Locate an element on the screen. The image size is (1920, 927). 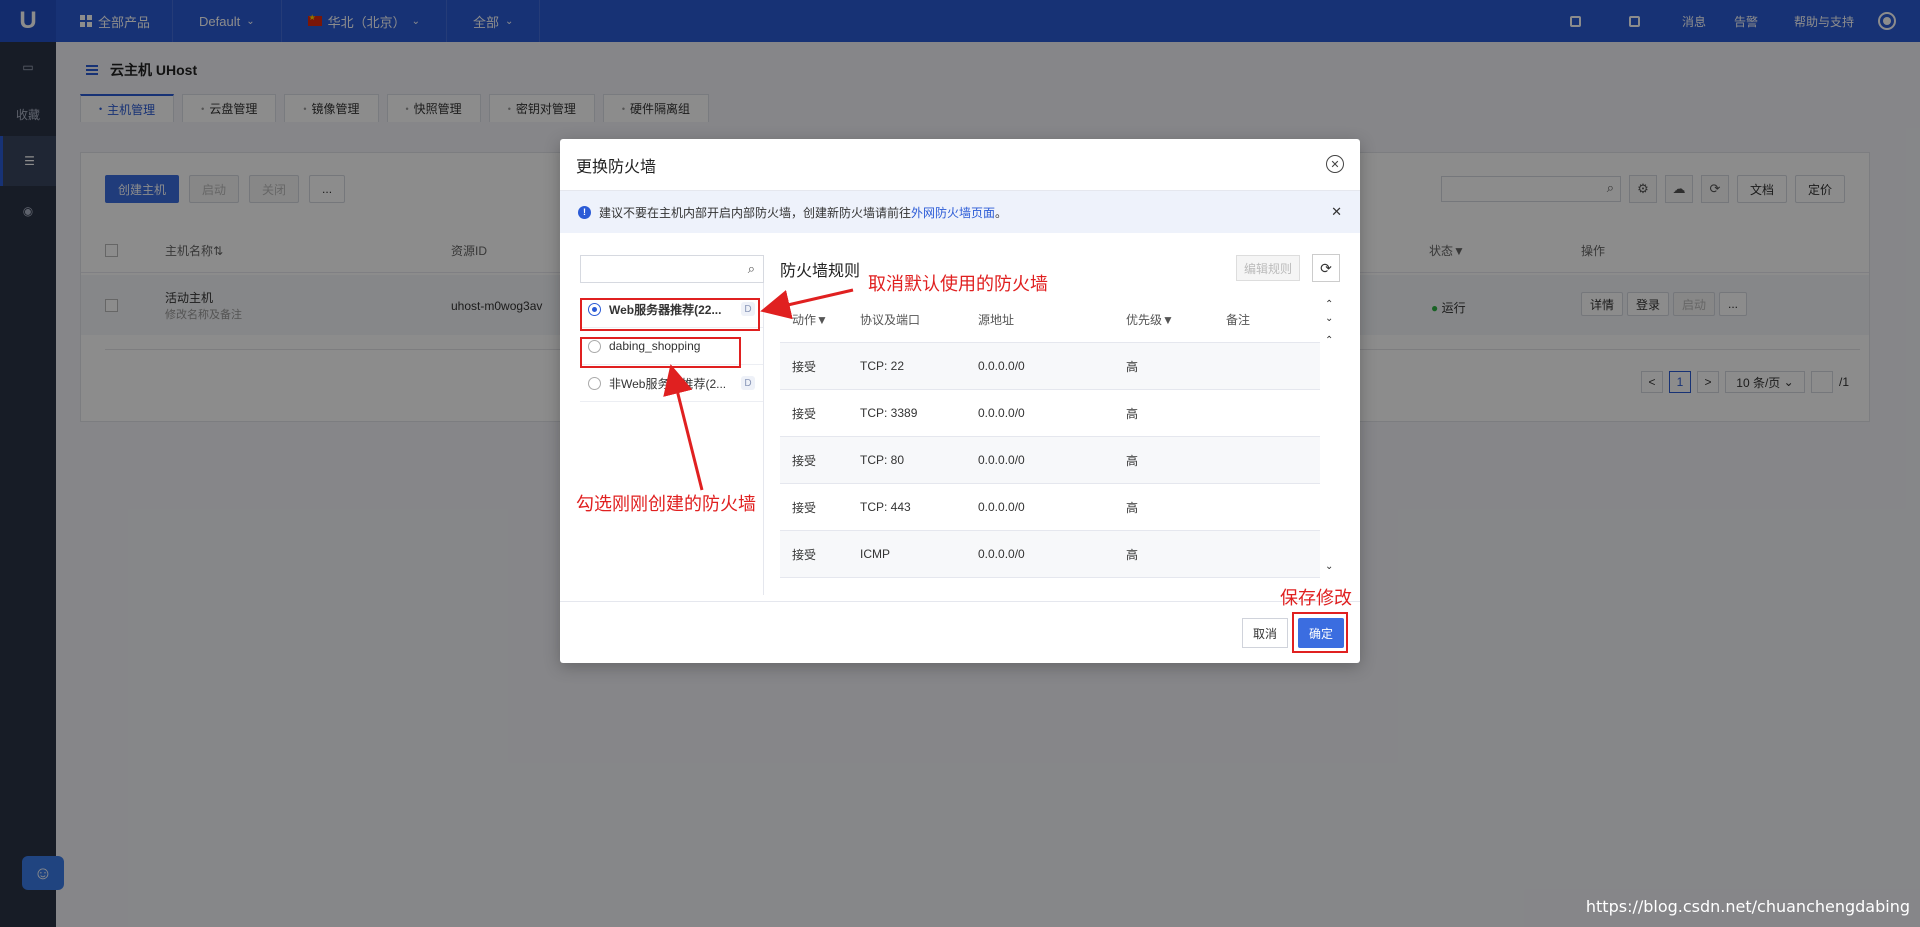
rules-refresh-button: ⟳ is located at coordinates (1326, 268).